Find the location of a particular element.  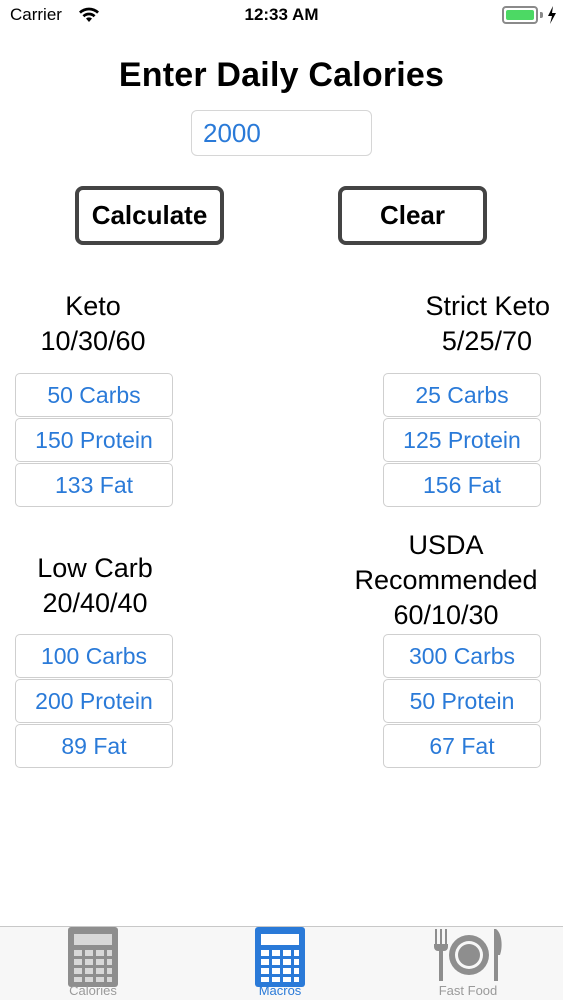

diet-name: Strict Keto is located at coordinates (487, 306).